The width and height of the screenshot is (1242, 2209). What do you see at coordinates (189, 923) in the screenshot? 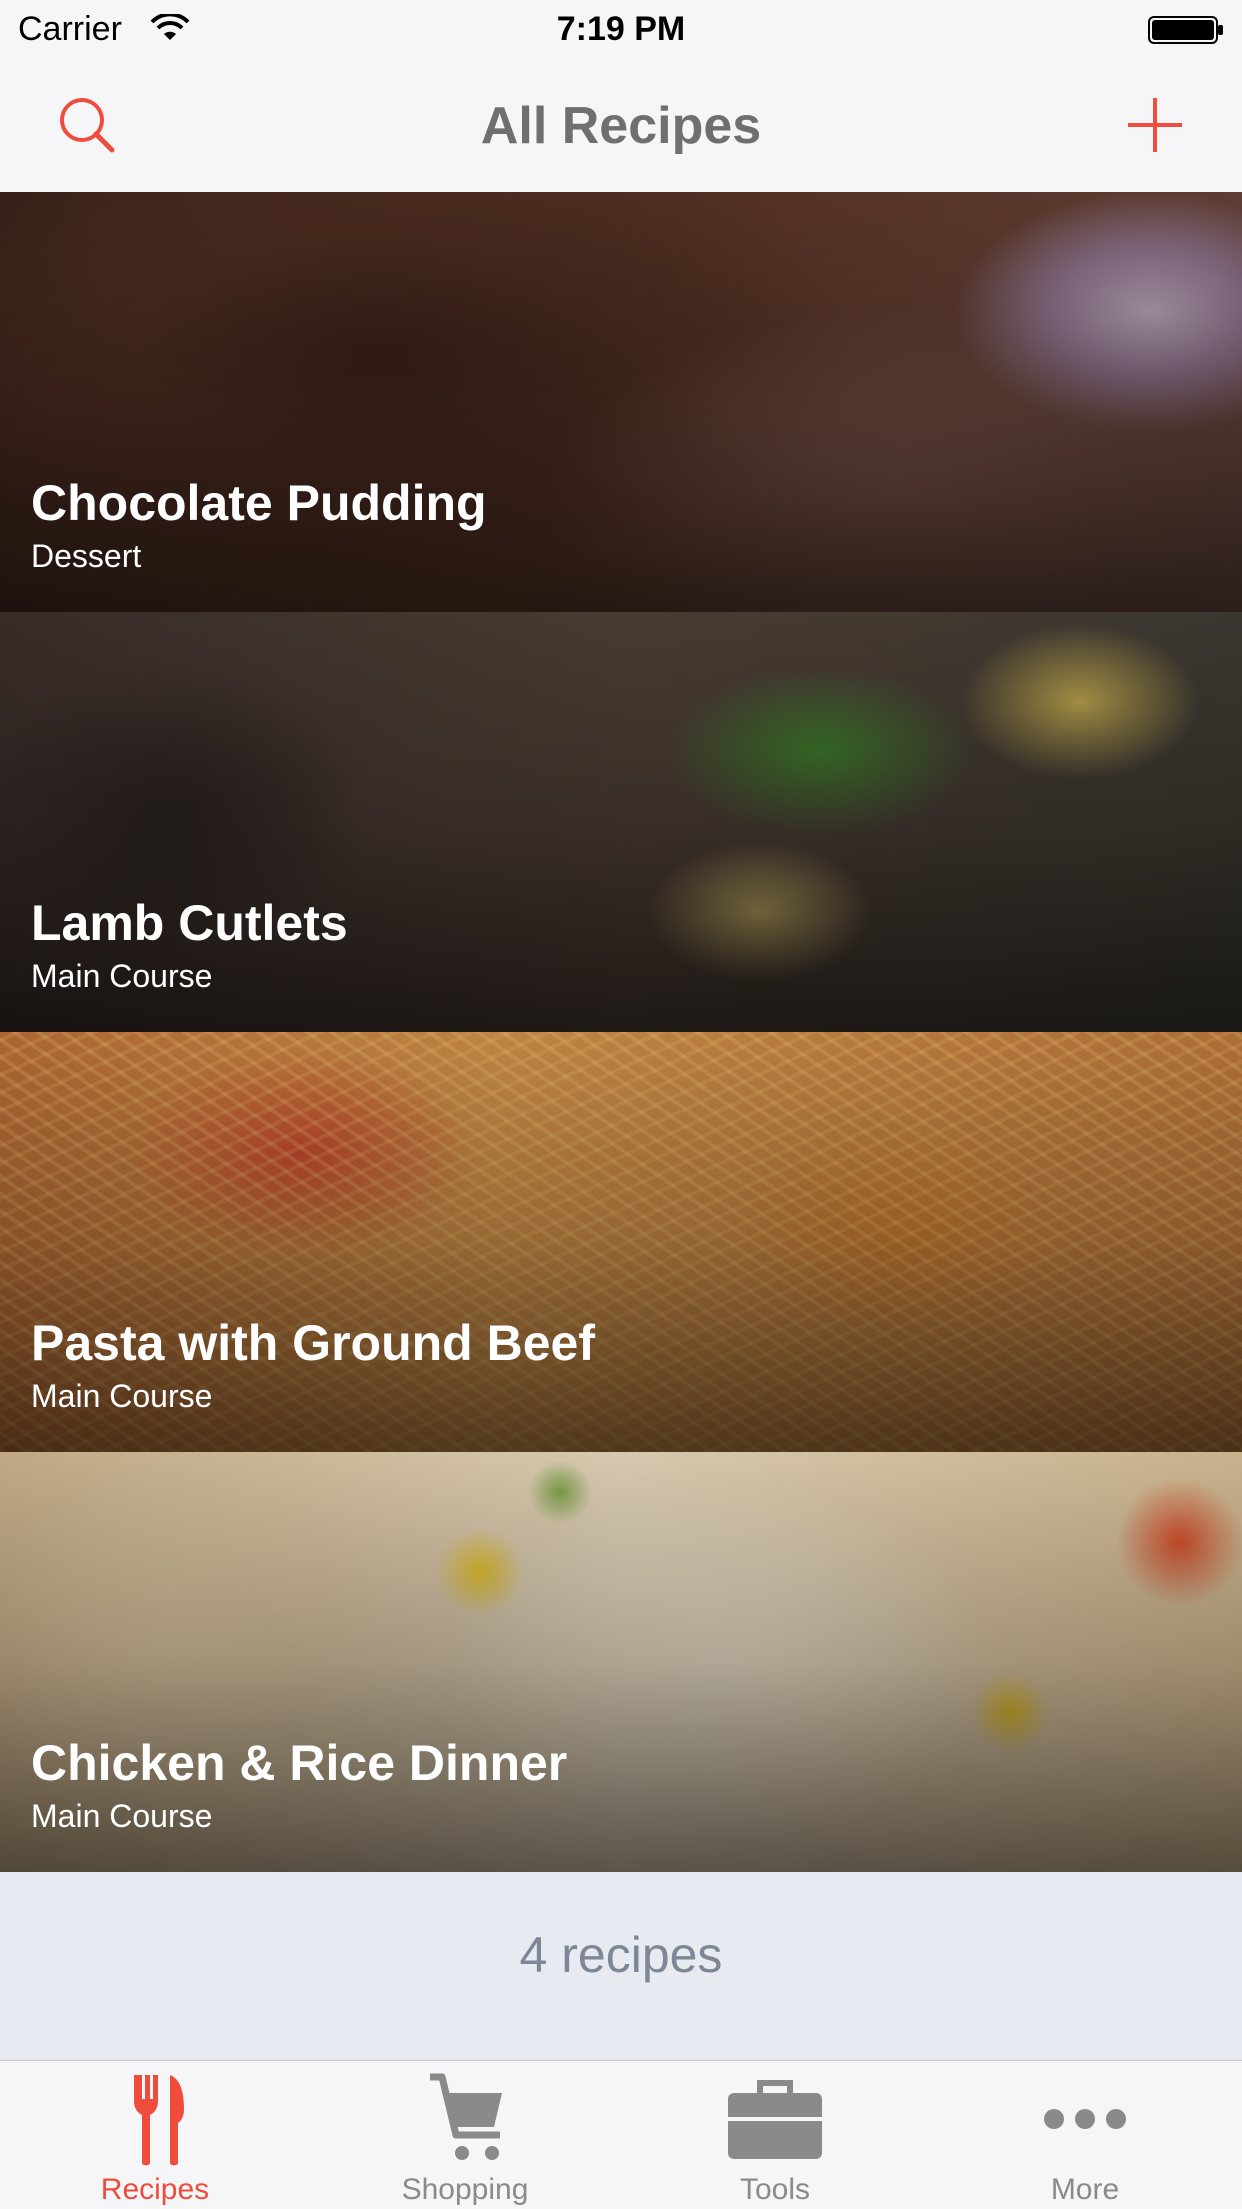
I see `recipe-name: Lamb Cutlets` at bounding box center [189, 923].